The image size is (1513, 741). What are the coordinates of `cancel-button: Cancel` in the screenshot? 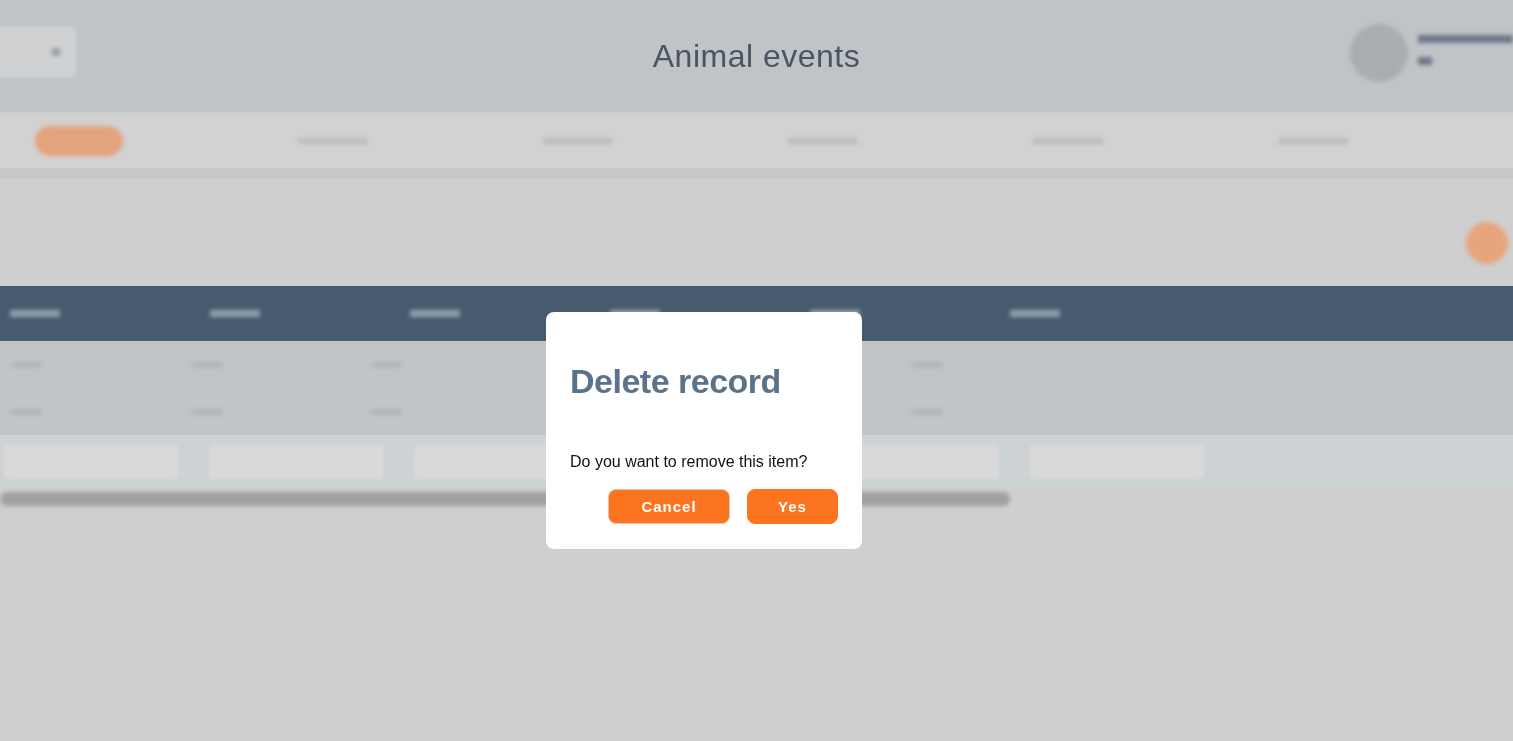 It's located at (669, 506).